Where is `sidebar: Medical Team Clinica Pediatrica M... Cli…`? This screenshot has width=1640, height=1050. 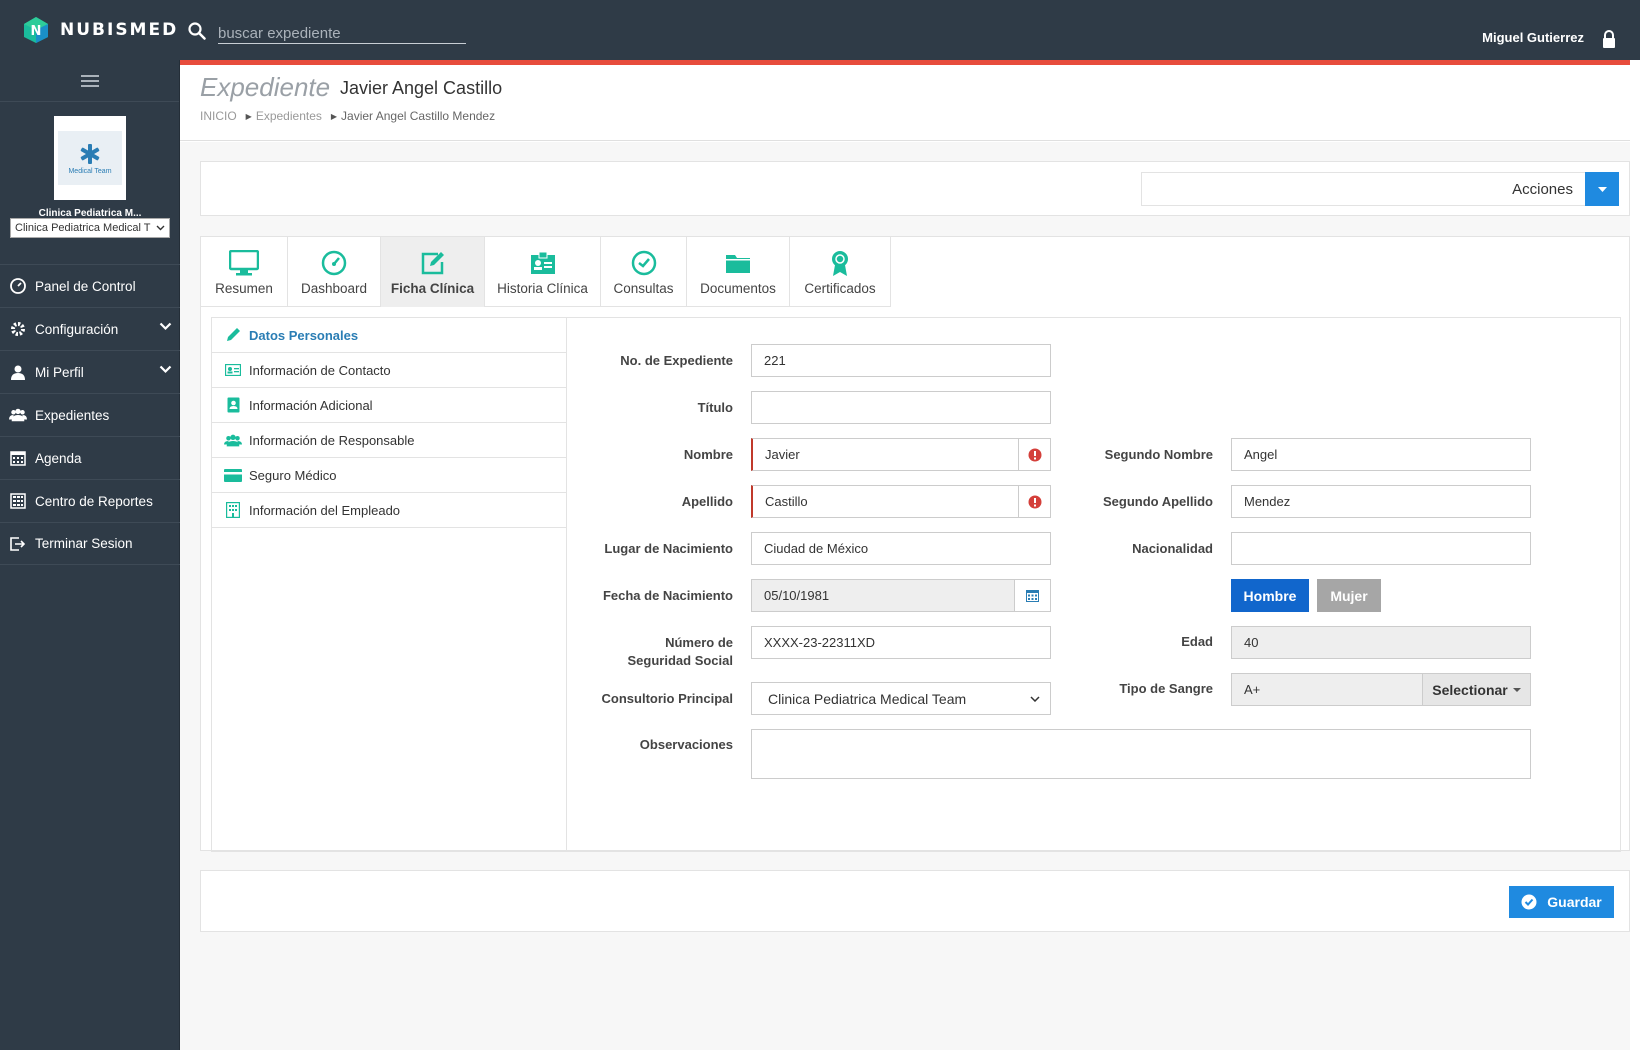 sidebar: Medical Team Clinica Pediatrica M... Cli… is located at coordinates (90, 555).